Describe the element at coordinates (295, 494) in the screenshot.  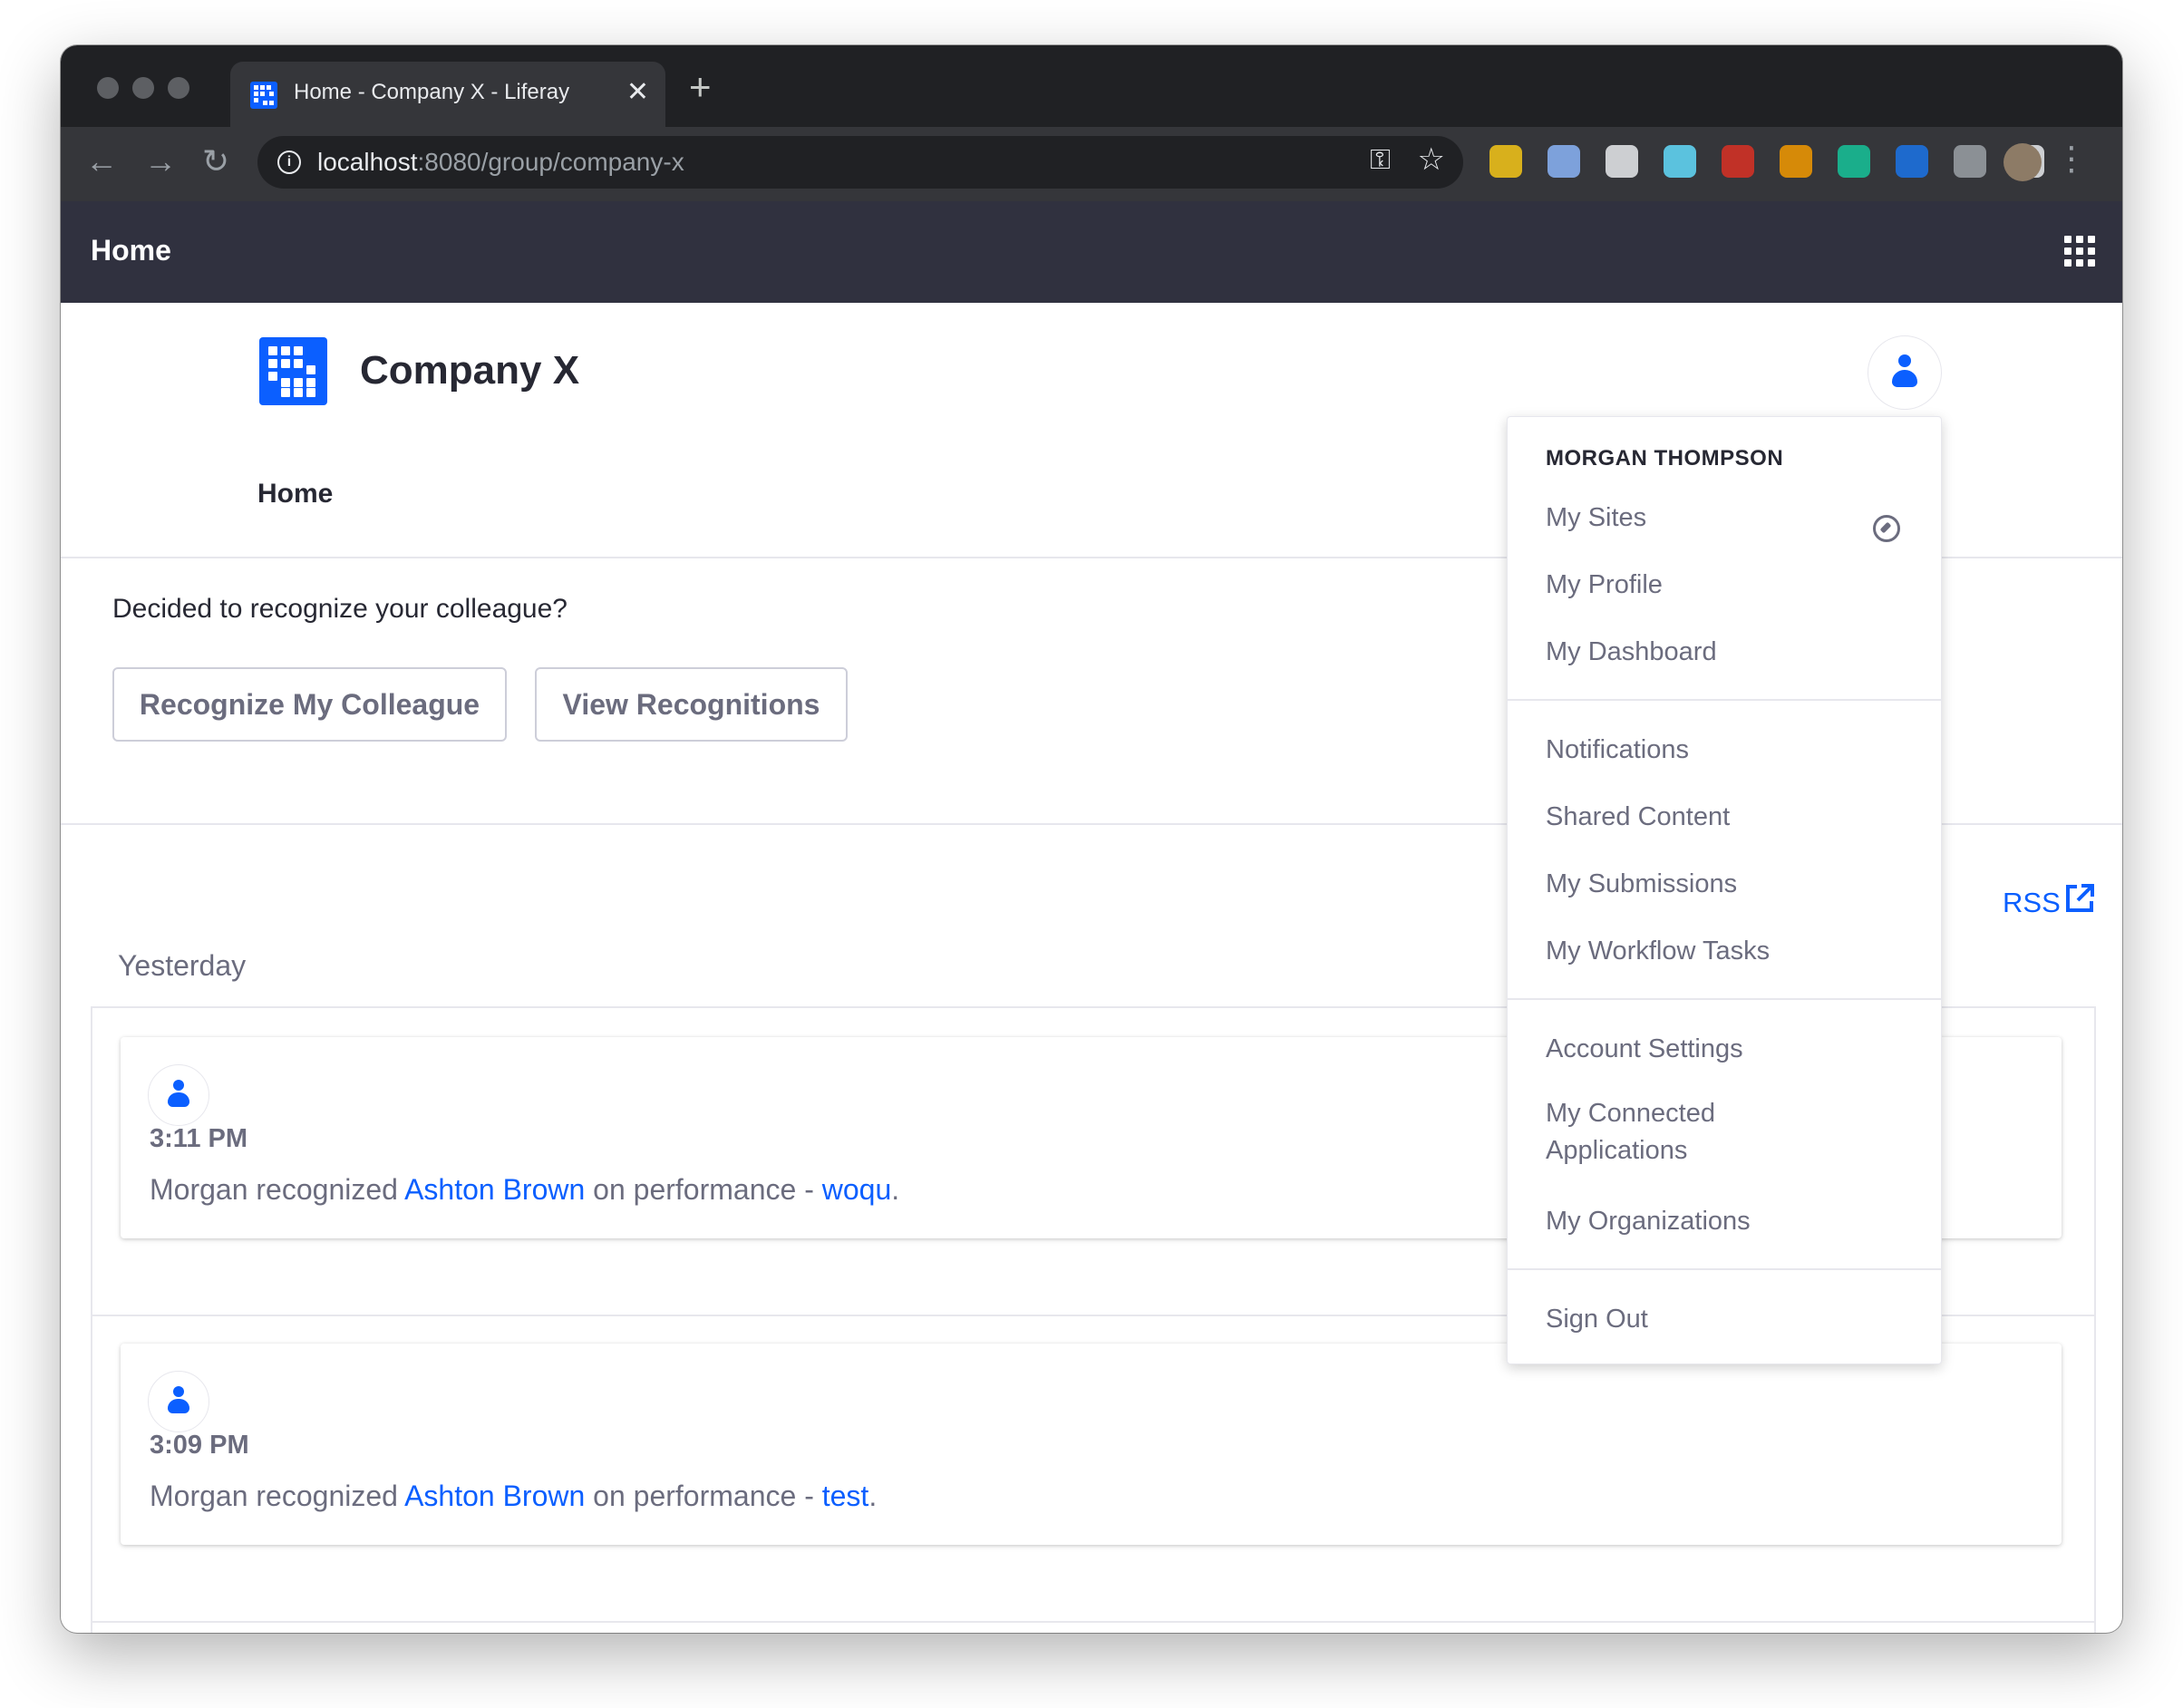
I see `nav-item-home: Home` at that location.